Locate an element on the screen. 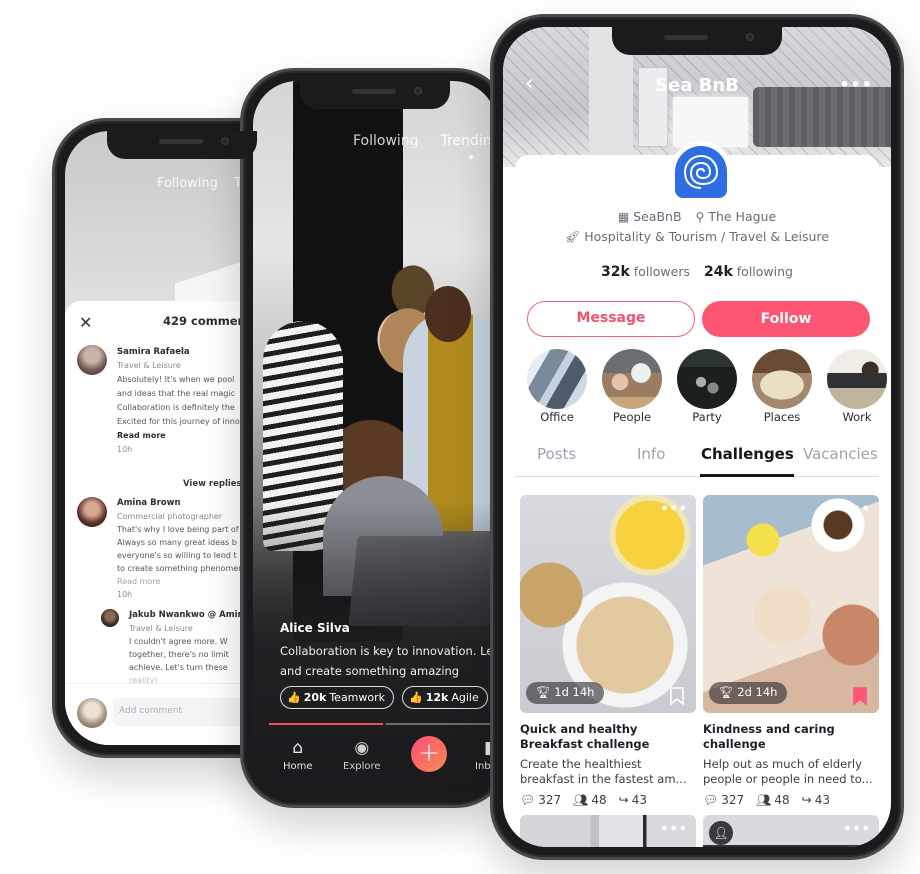 This screenshot has width=920, height=874. nav-explore: ◉ Explore is located at coordinates (362, 755).